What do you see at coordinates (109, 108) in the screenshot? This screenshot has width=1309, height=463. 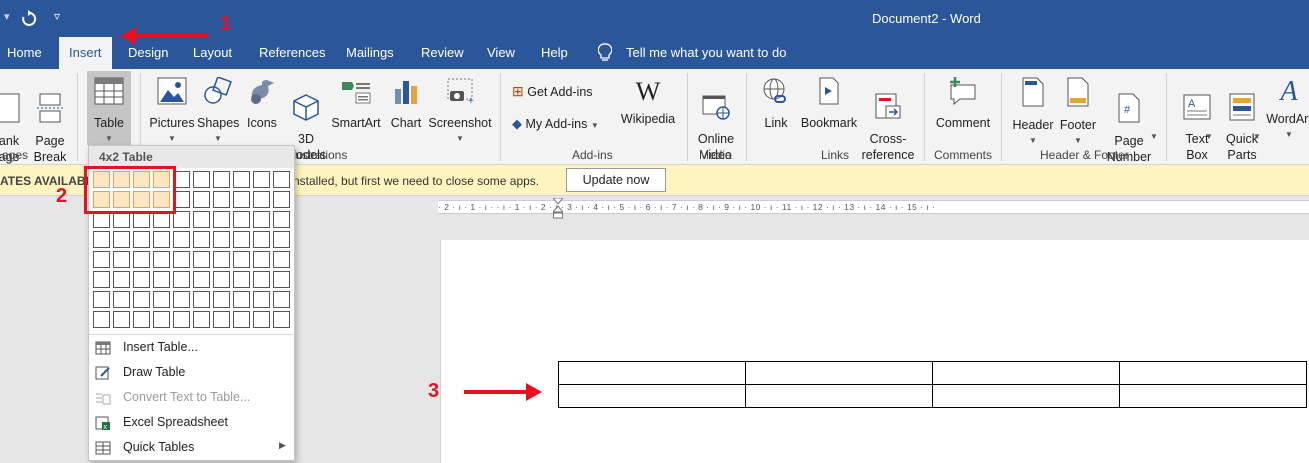 I see `table-button: Table ▼` at bounding box center [109, 108].